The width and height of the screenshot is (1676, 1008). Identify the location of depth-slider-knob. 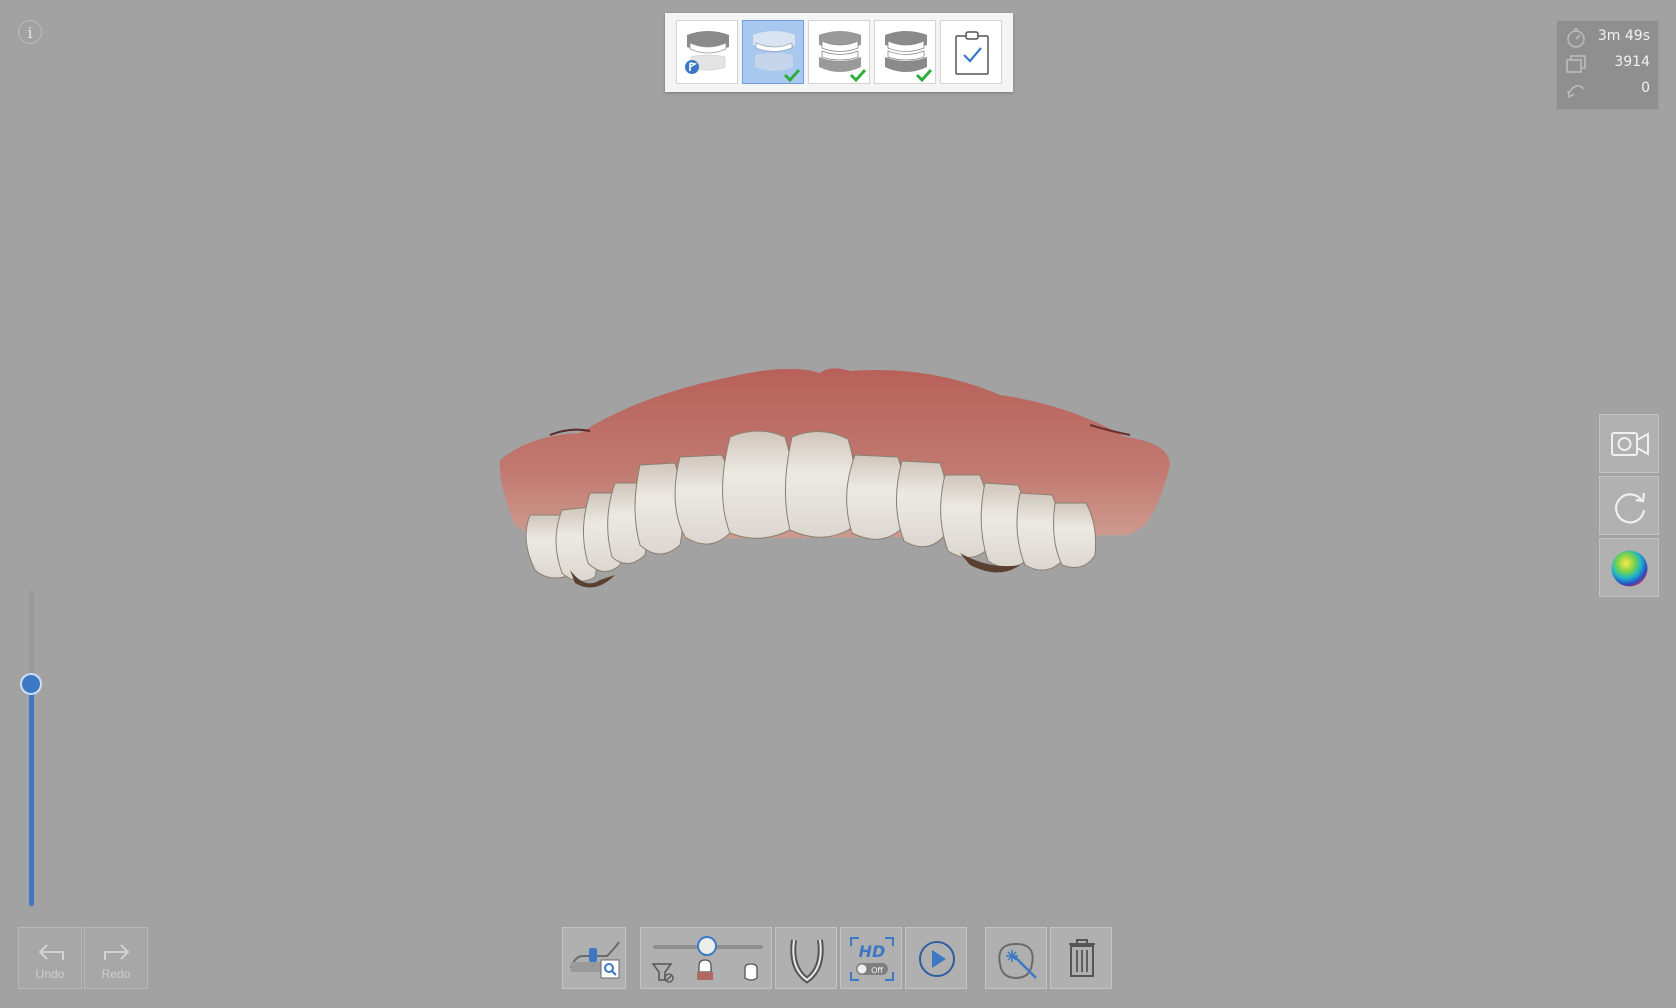
(31, 684).